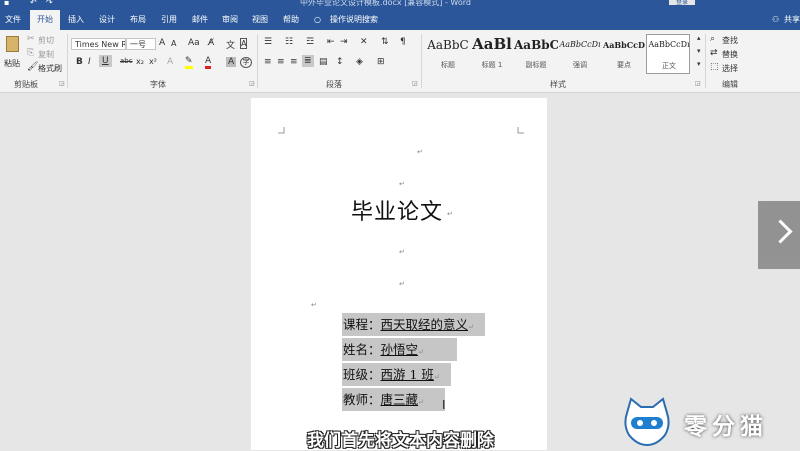 This screenshot has width=800, height=451. I want to click on tab-review: 审阅, so click(230, 20).